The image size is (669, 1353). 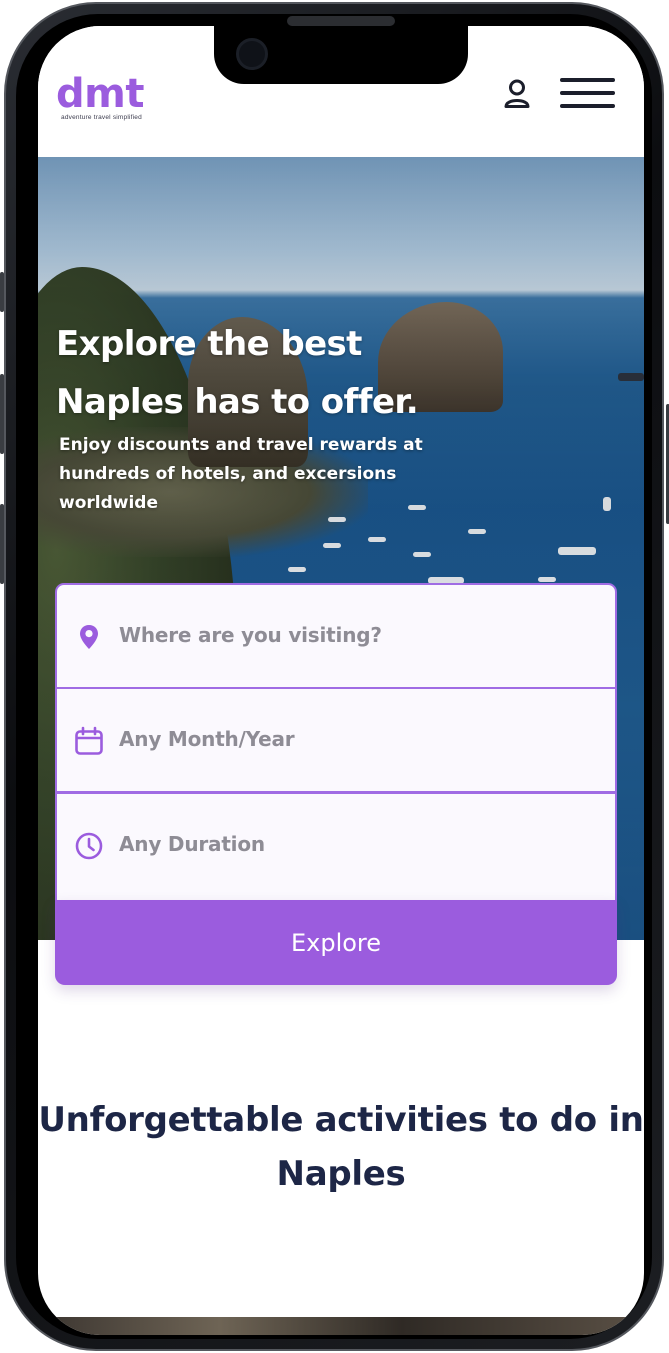 I want to click on user-icon, so click(x=517, y=93).